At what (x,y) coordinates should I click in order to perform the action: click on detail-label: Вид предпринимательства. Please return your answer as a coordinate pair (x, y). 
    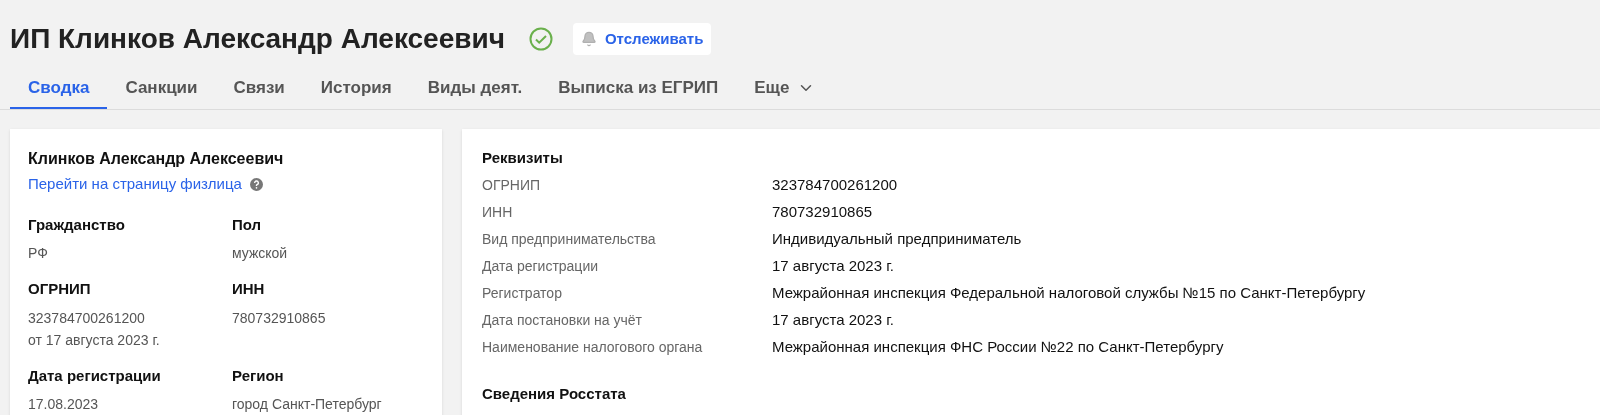
    Looking at the image, I should click on (569, 239).